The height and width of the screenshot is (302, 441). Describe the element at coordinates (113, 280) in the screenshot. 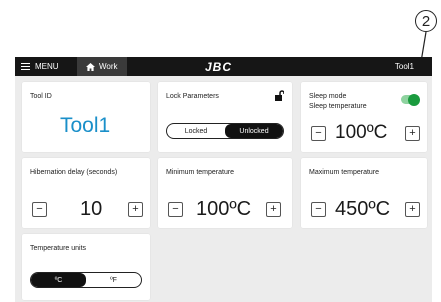

I see `fahrenheit-option: ºF` at that location.